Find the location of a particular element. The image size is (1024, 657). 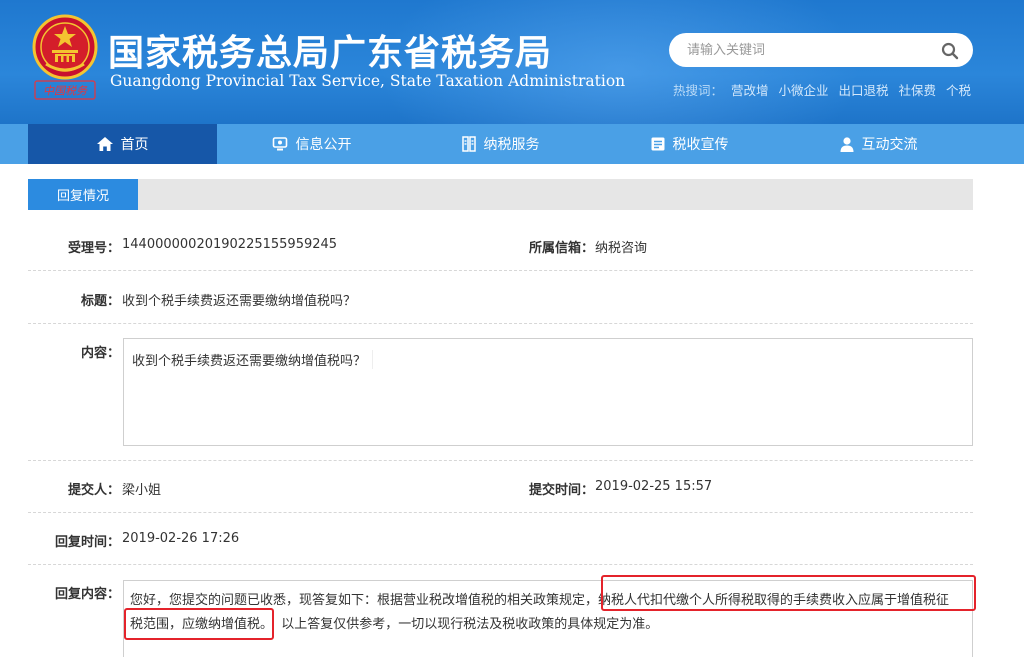

hotword-link: 小微企业 is located at coordinates (804, 90).